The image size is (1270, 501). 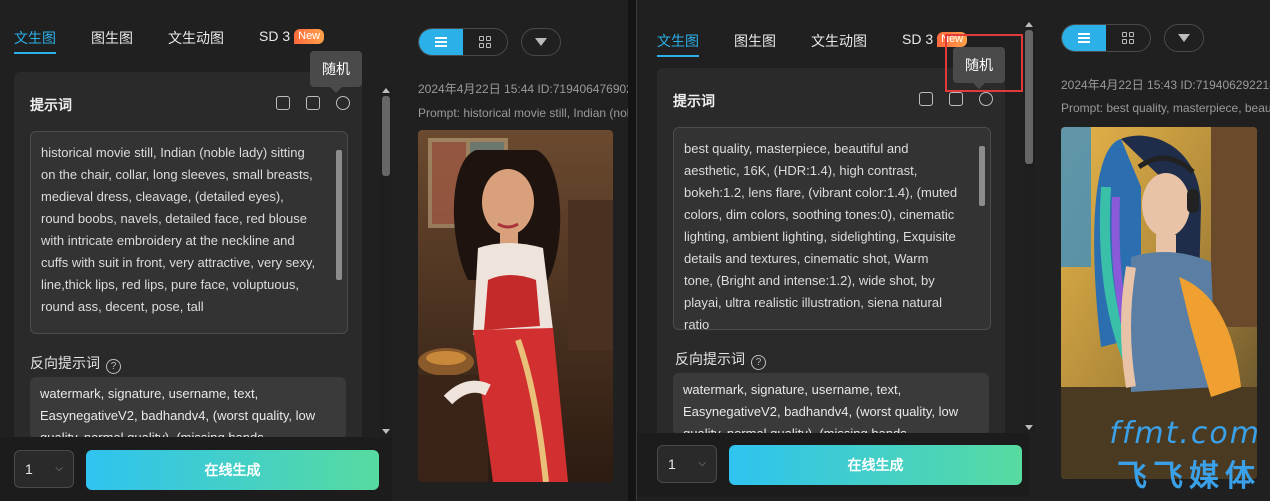 What do you see at coordinates (1185, 455) in the screenshot?
I see `site-watermark: ffmt.com 飞飞媒体` at bounding box center [1185, 455].